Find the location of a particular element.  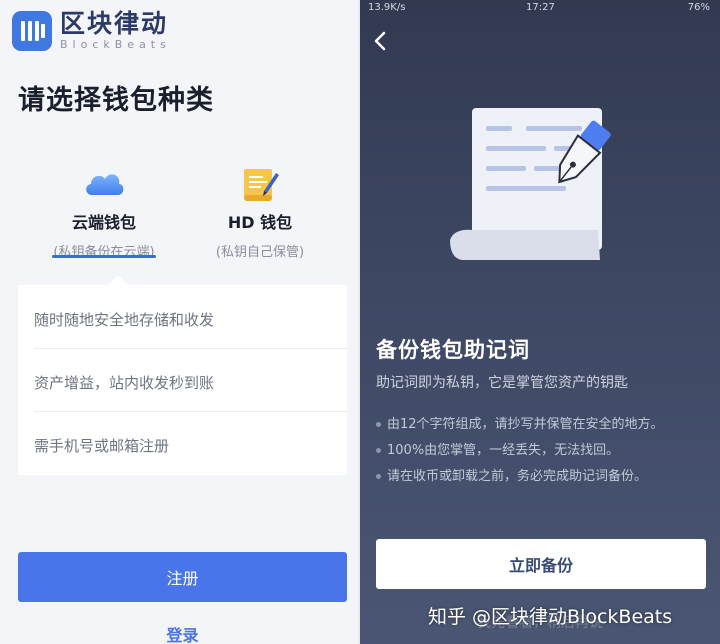

feature-item: 资产增益，站内收发秒到账 is located at coordinates (124, 383).